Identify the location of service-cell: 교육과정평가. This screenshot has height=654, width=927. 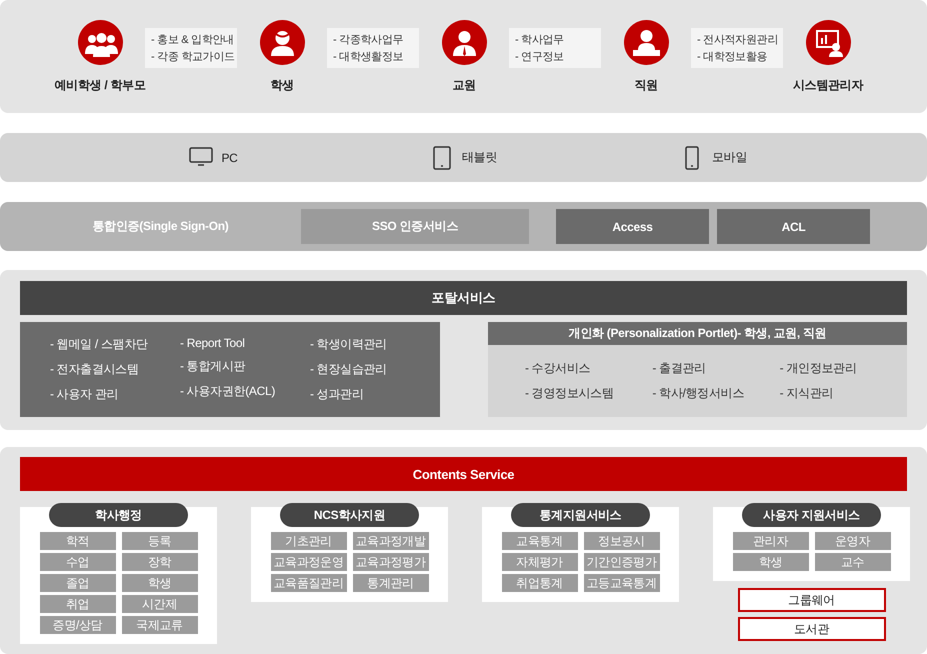
(390, 562).